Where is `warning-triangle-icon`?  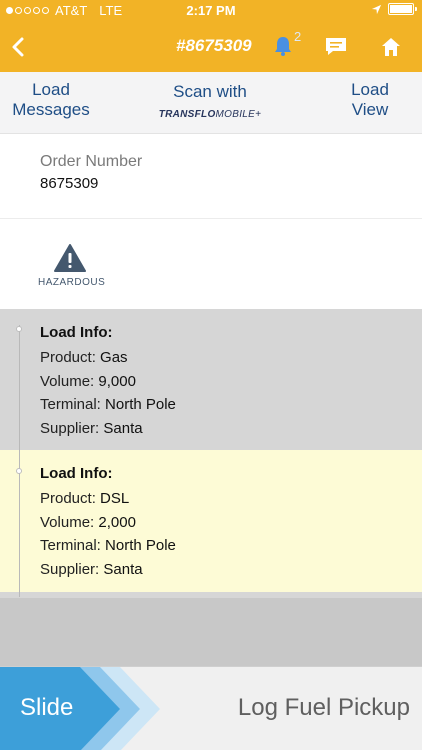 warning-triangle-icon is located at coordinates (70, 258).